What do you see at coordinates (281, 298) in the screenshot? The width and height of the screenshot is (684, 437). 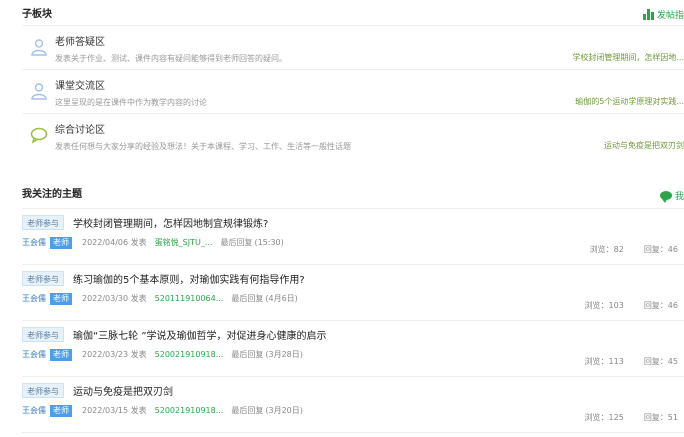 I see `last-reply-date: (4月6日)` at bounding box center [281, 298].